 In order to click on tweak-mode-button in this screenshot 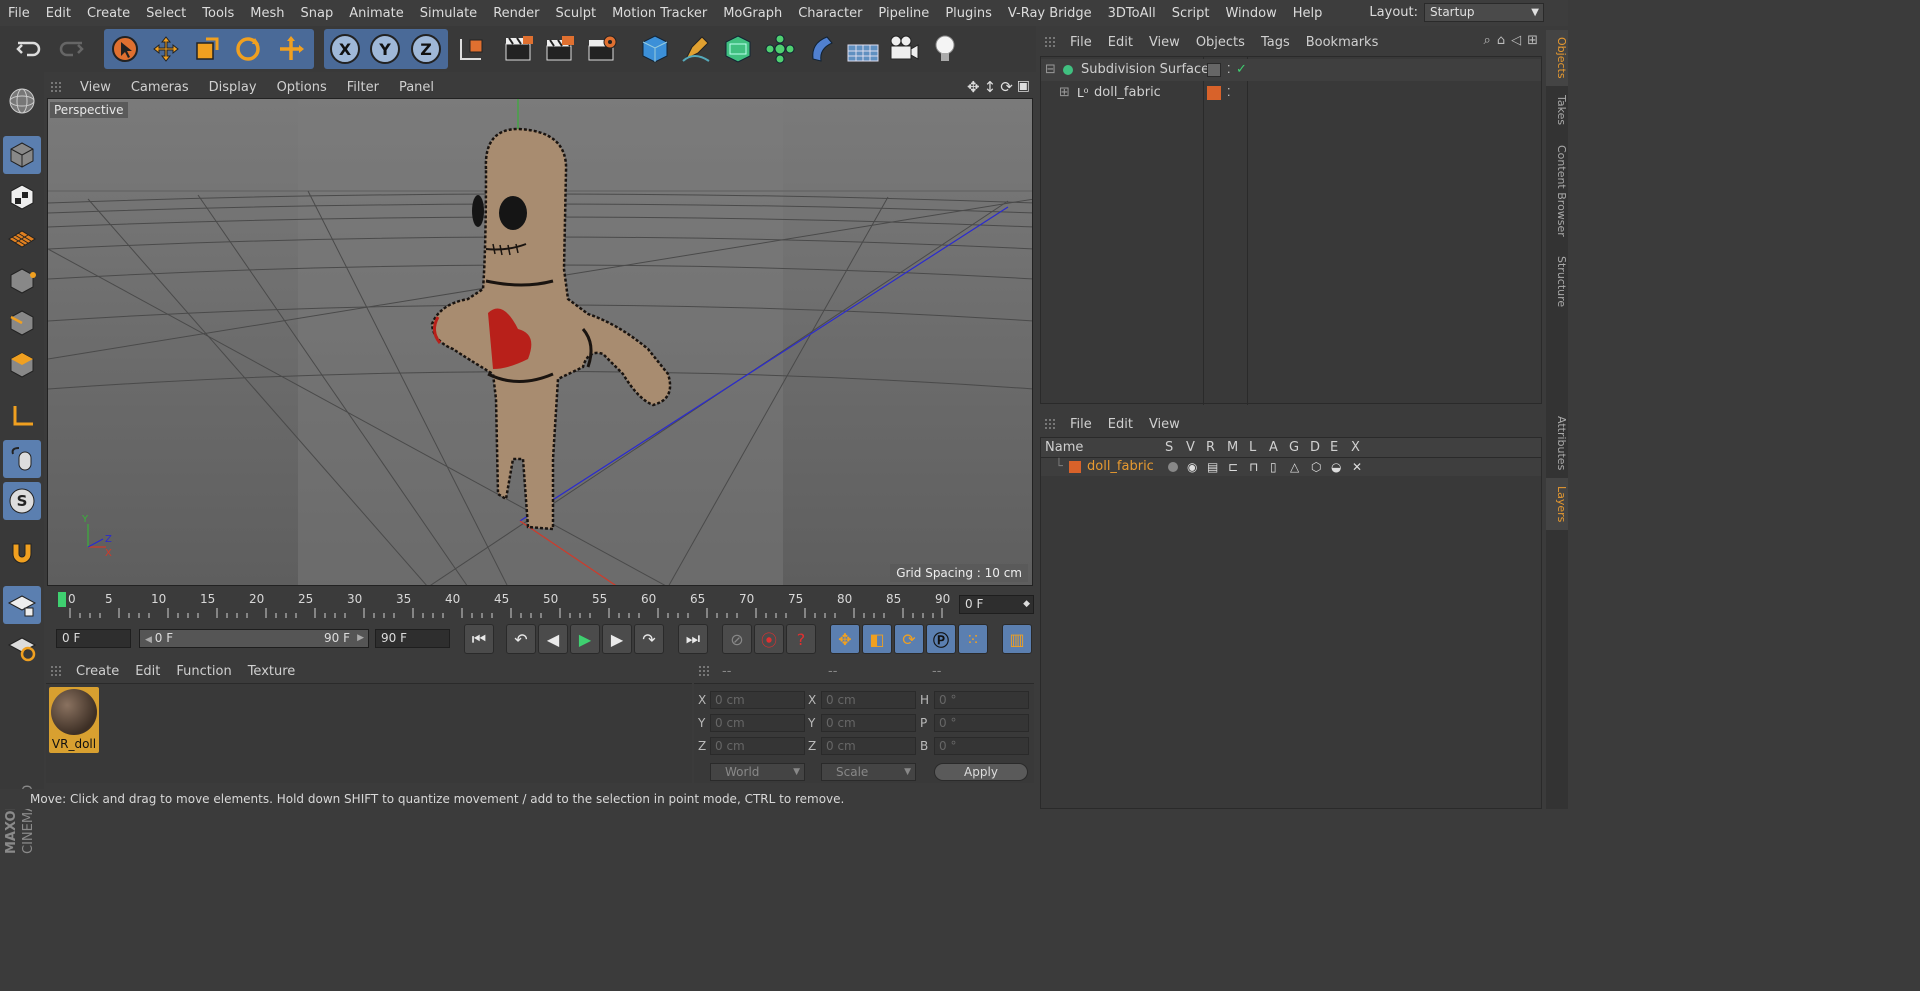, I will do `click(22, 459)`.